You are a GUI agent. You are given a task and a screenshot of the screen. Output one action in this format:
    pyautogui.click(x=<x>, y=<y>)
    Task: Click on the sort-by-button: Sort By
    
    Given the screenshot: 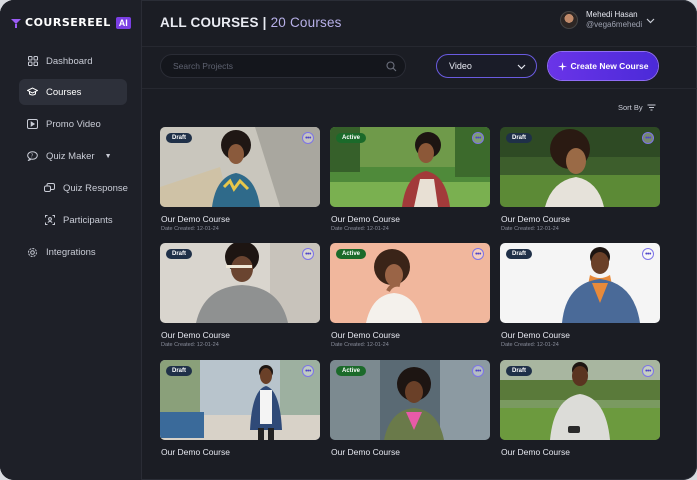 What is the action you would take?
    pyautogui.click(x=637, y=107)
    